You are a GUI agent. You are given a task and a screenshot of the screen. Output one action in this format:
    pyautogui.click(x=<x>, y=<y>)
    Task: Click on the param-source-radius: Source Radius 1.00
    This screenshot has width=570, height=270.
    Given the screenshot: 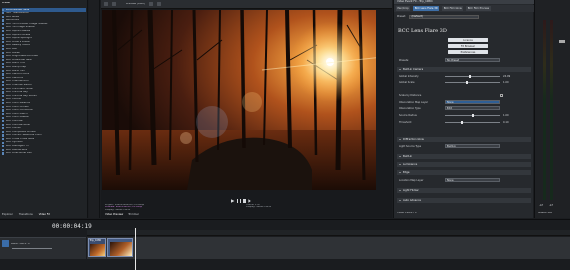 What is the action you would take?
    pyautogui.click(x=465, y=115)
    